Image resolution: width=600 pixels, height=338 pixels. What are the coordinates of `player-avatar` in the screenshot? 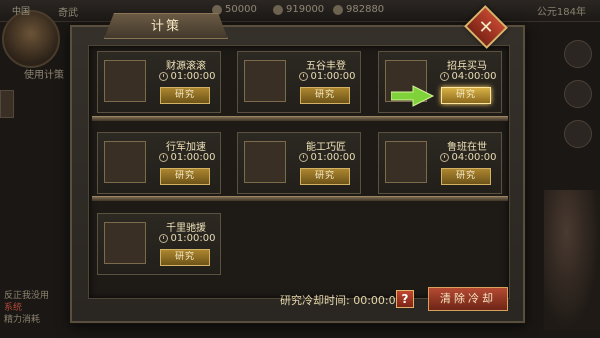 It's located at (31, 39).